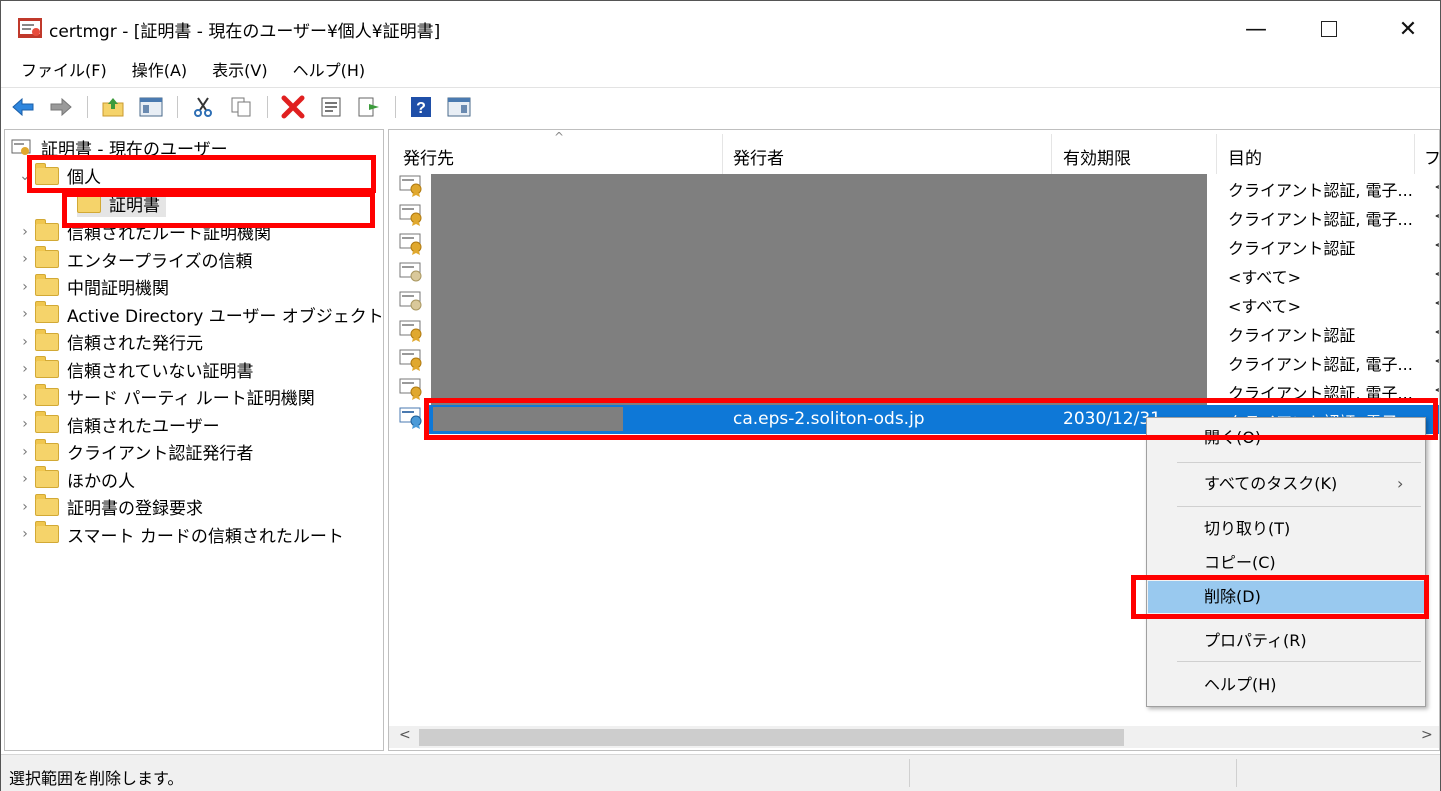 The width and height of the screenshot is (1441, 791). Describe the element at coordinates (151, 107) in the screenshot. I see `show-hide-tree-icon` at that location.